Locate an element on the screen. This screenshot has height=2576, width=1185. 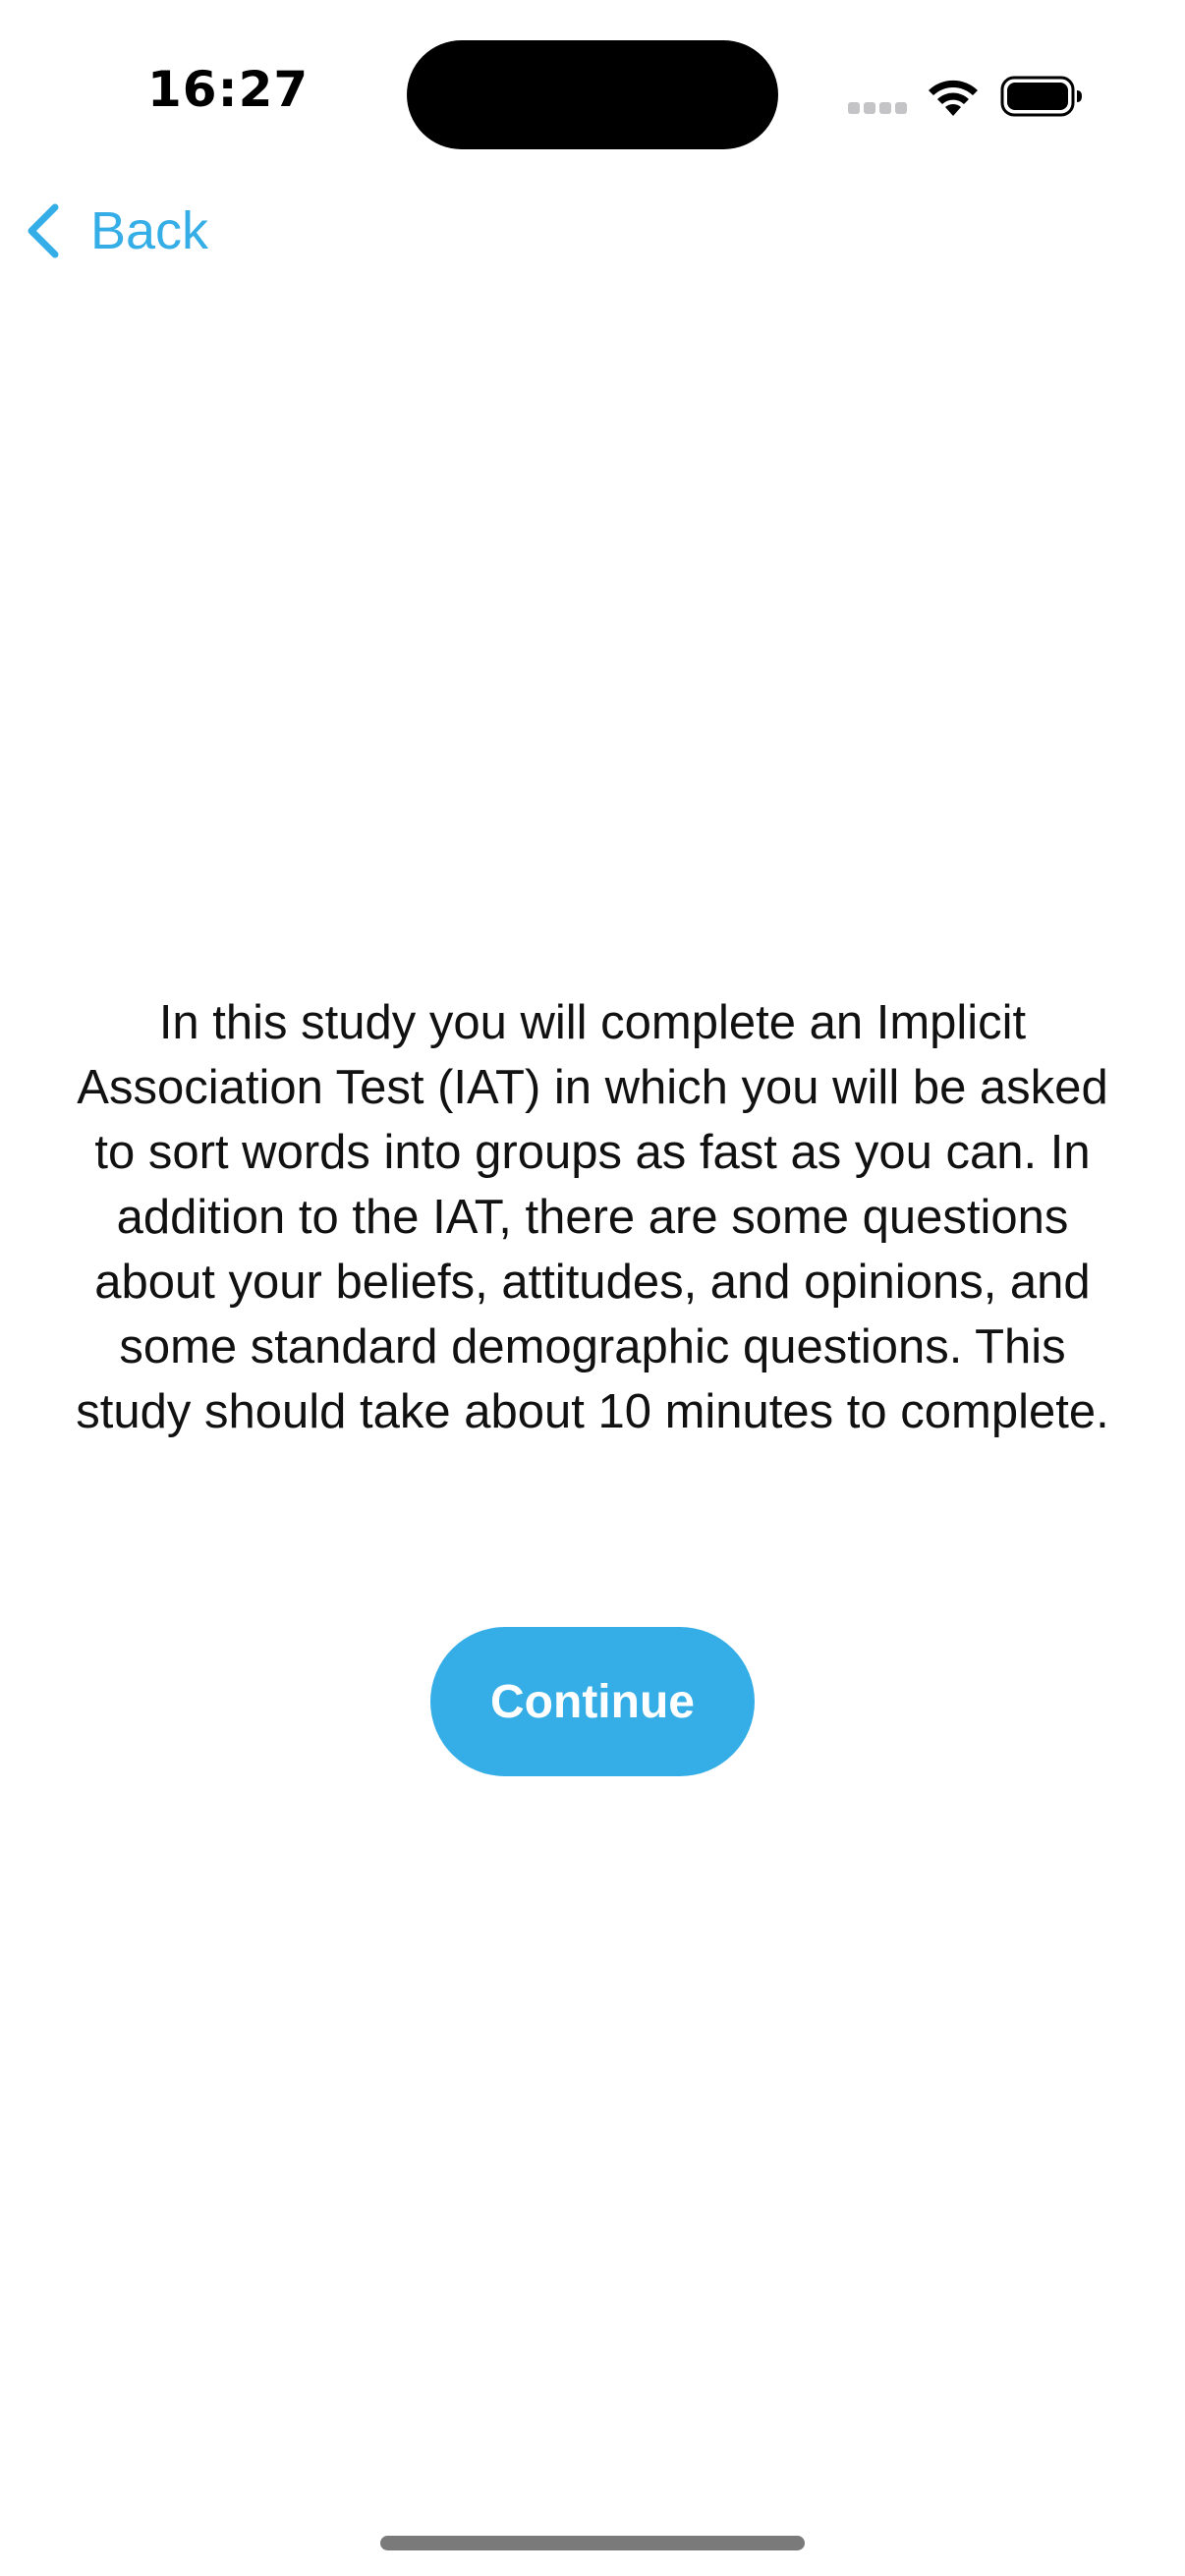
home-indicator is located at coordinates (592, 2543).